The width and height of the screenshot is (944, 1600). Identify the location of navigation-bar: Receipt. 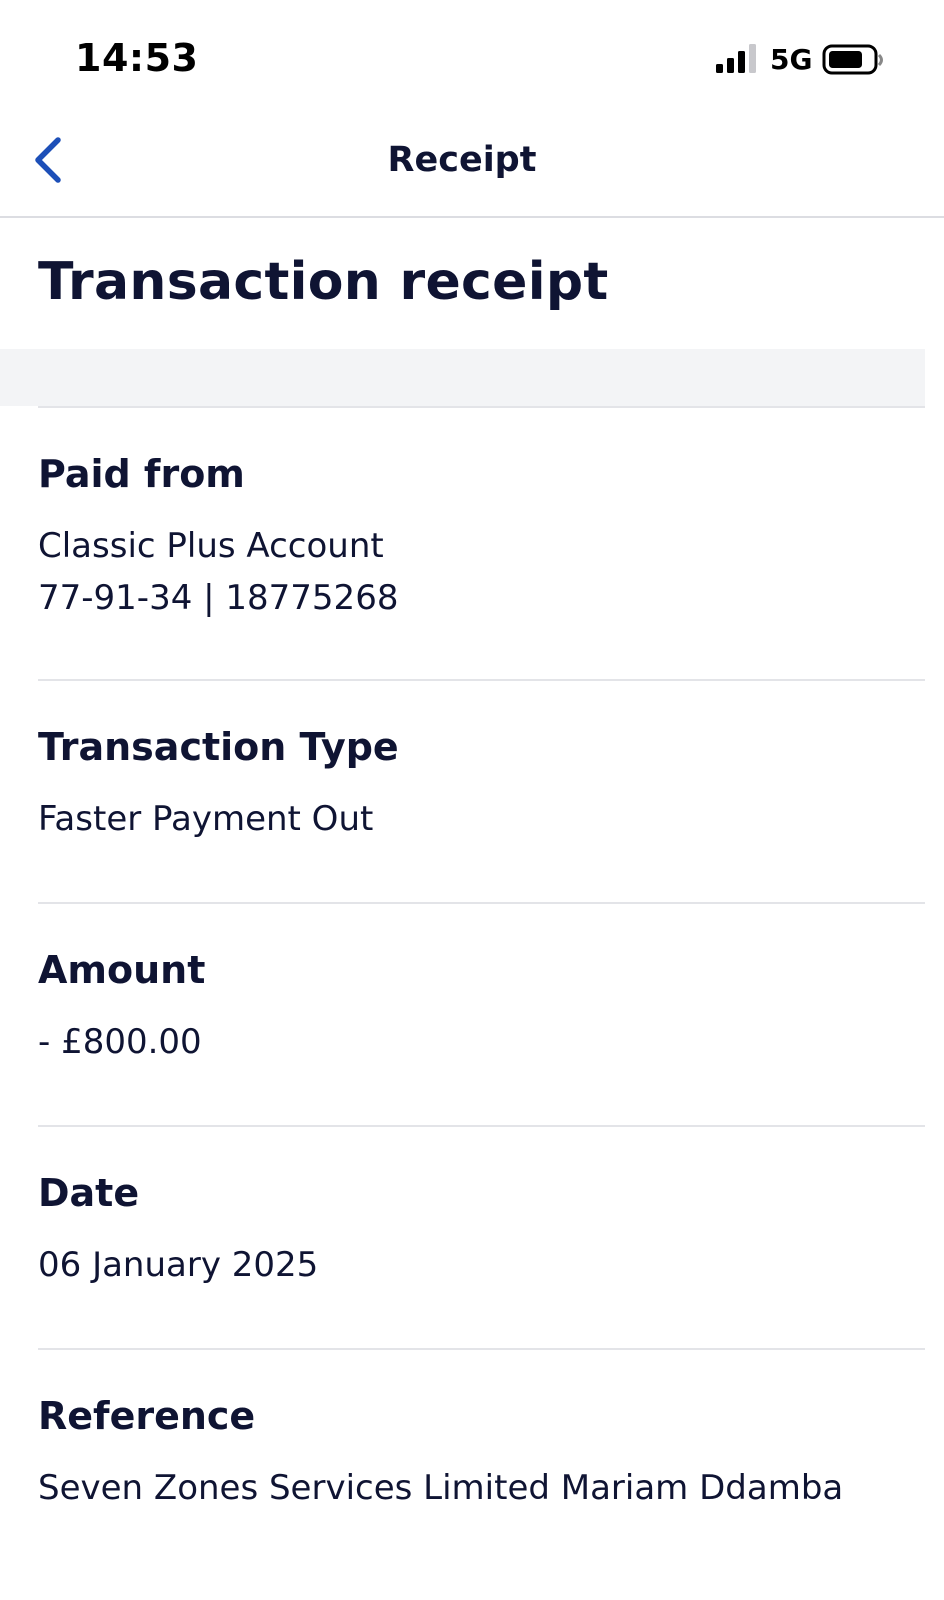
(472, 164).